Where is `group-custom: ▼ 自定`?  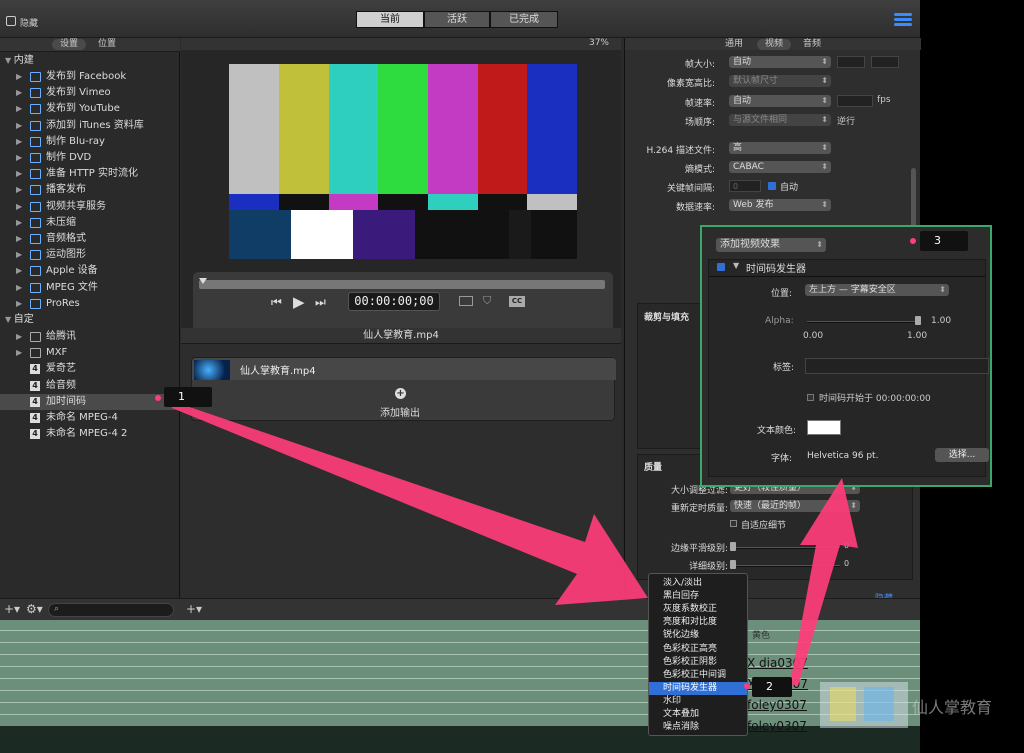
group-custom: ▼ 自定 is located at coordinates (19, 320).